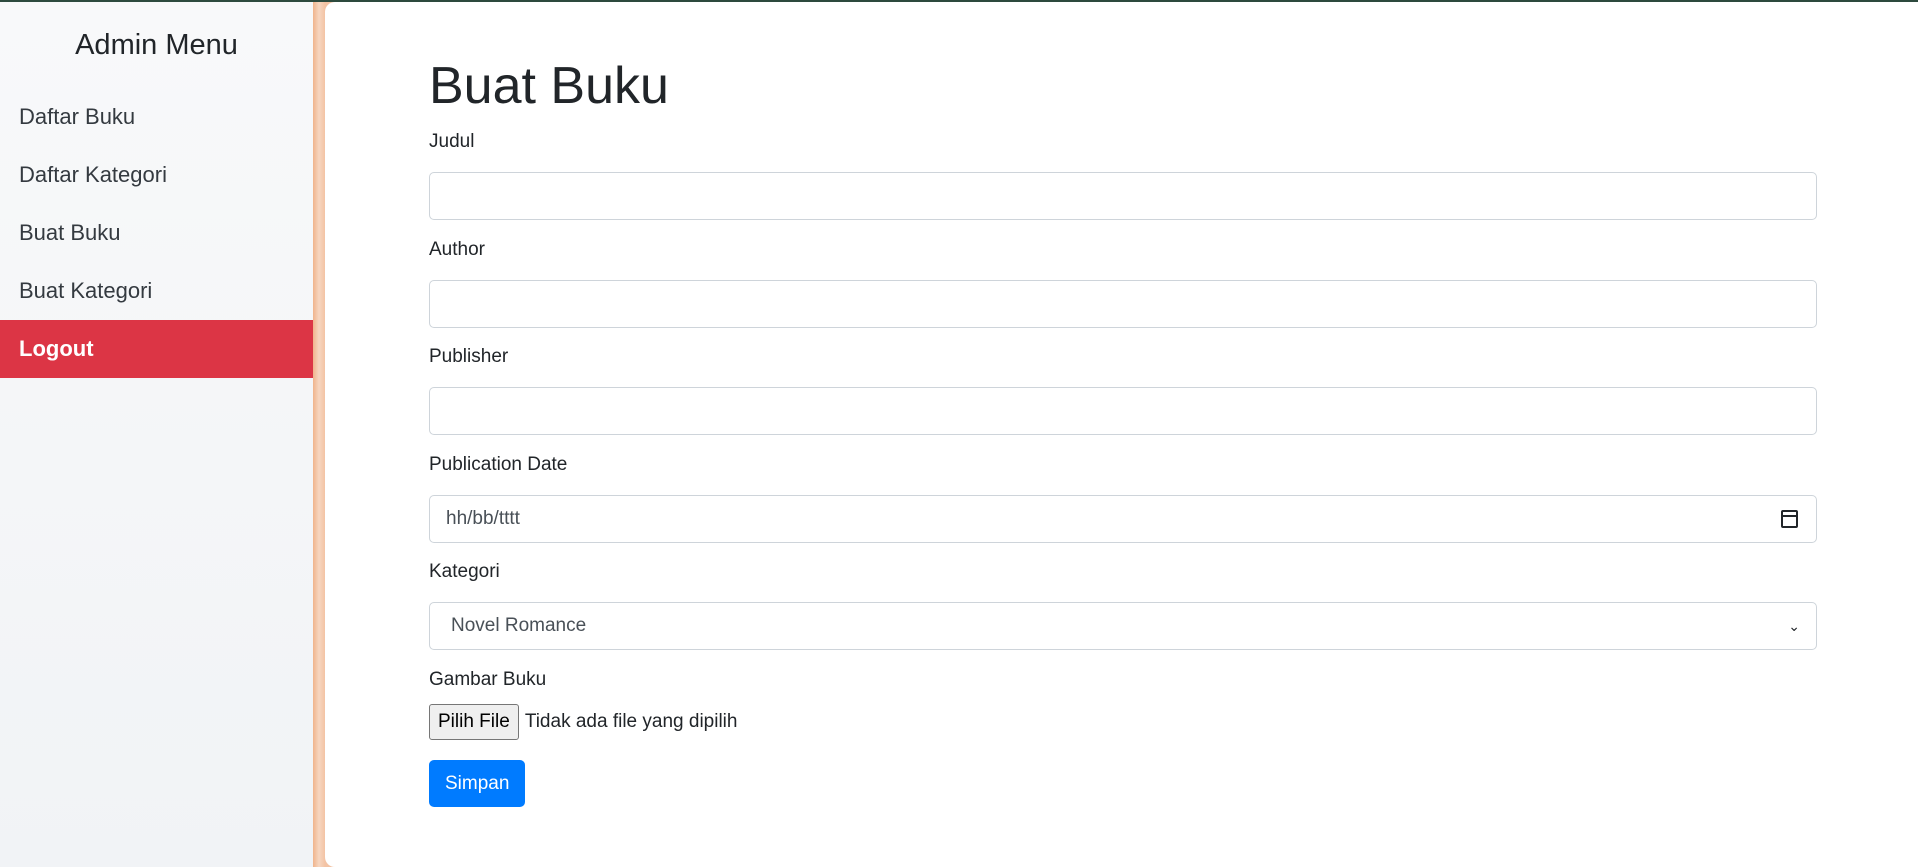  What do you see at coordinates (156, 45) in the screenshot?
I see `sidebar-title: Admin Menu` at bounding box center [156, 45].